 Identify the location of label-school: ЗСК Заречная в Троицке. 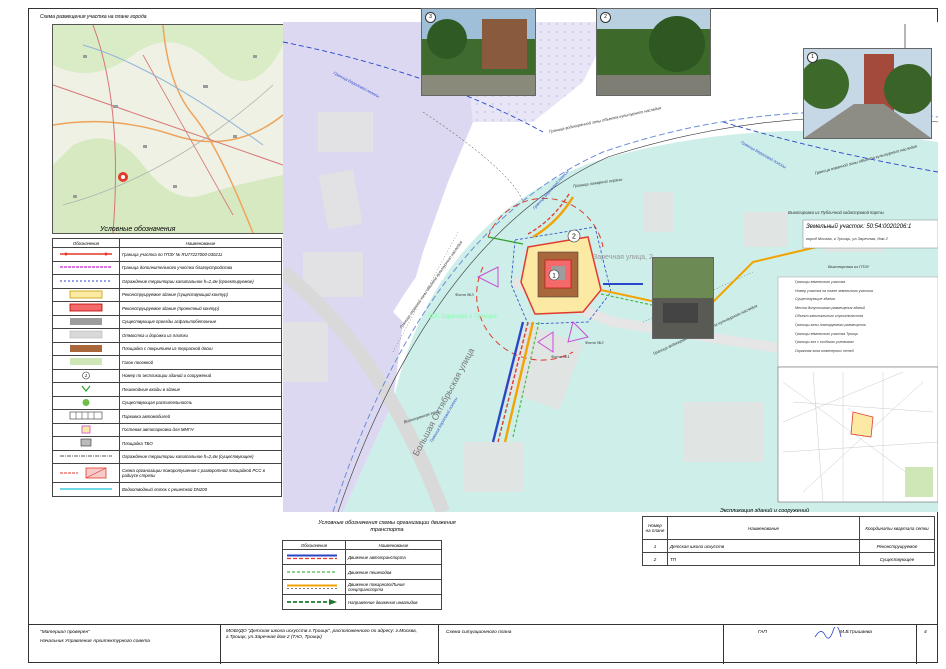
(462, 317).